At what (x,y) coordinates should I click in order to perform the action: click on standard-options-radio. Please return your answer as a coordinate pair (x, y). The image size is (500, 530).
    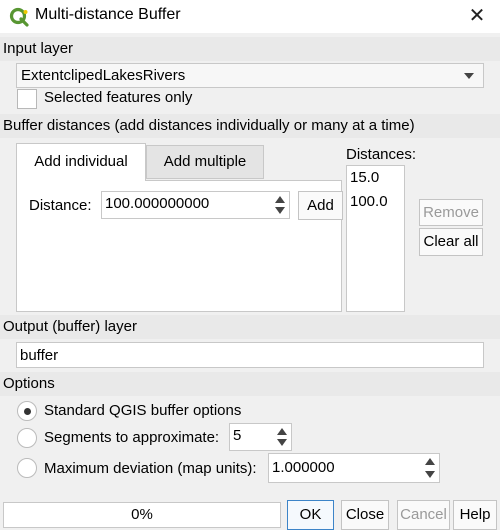
    Looking at the image, I should click on (27, 411).